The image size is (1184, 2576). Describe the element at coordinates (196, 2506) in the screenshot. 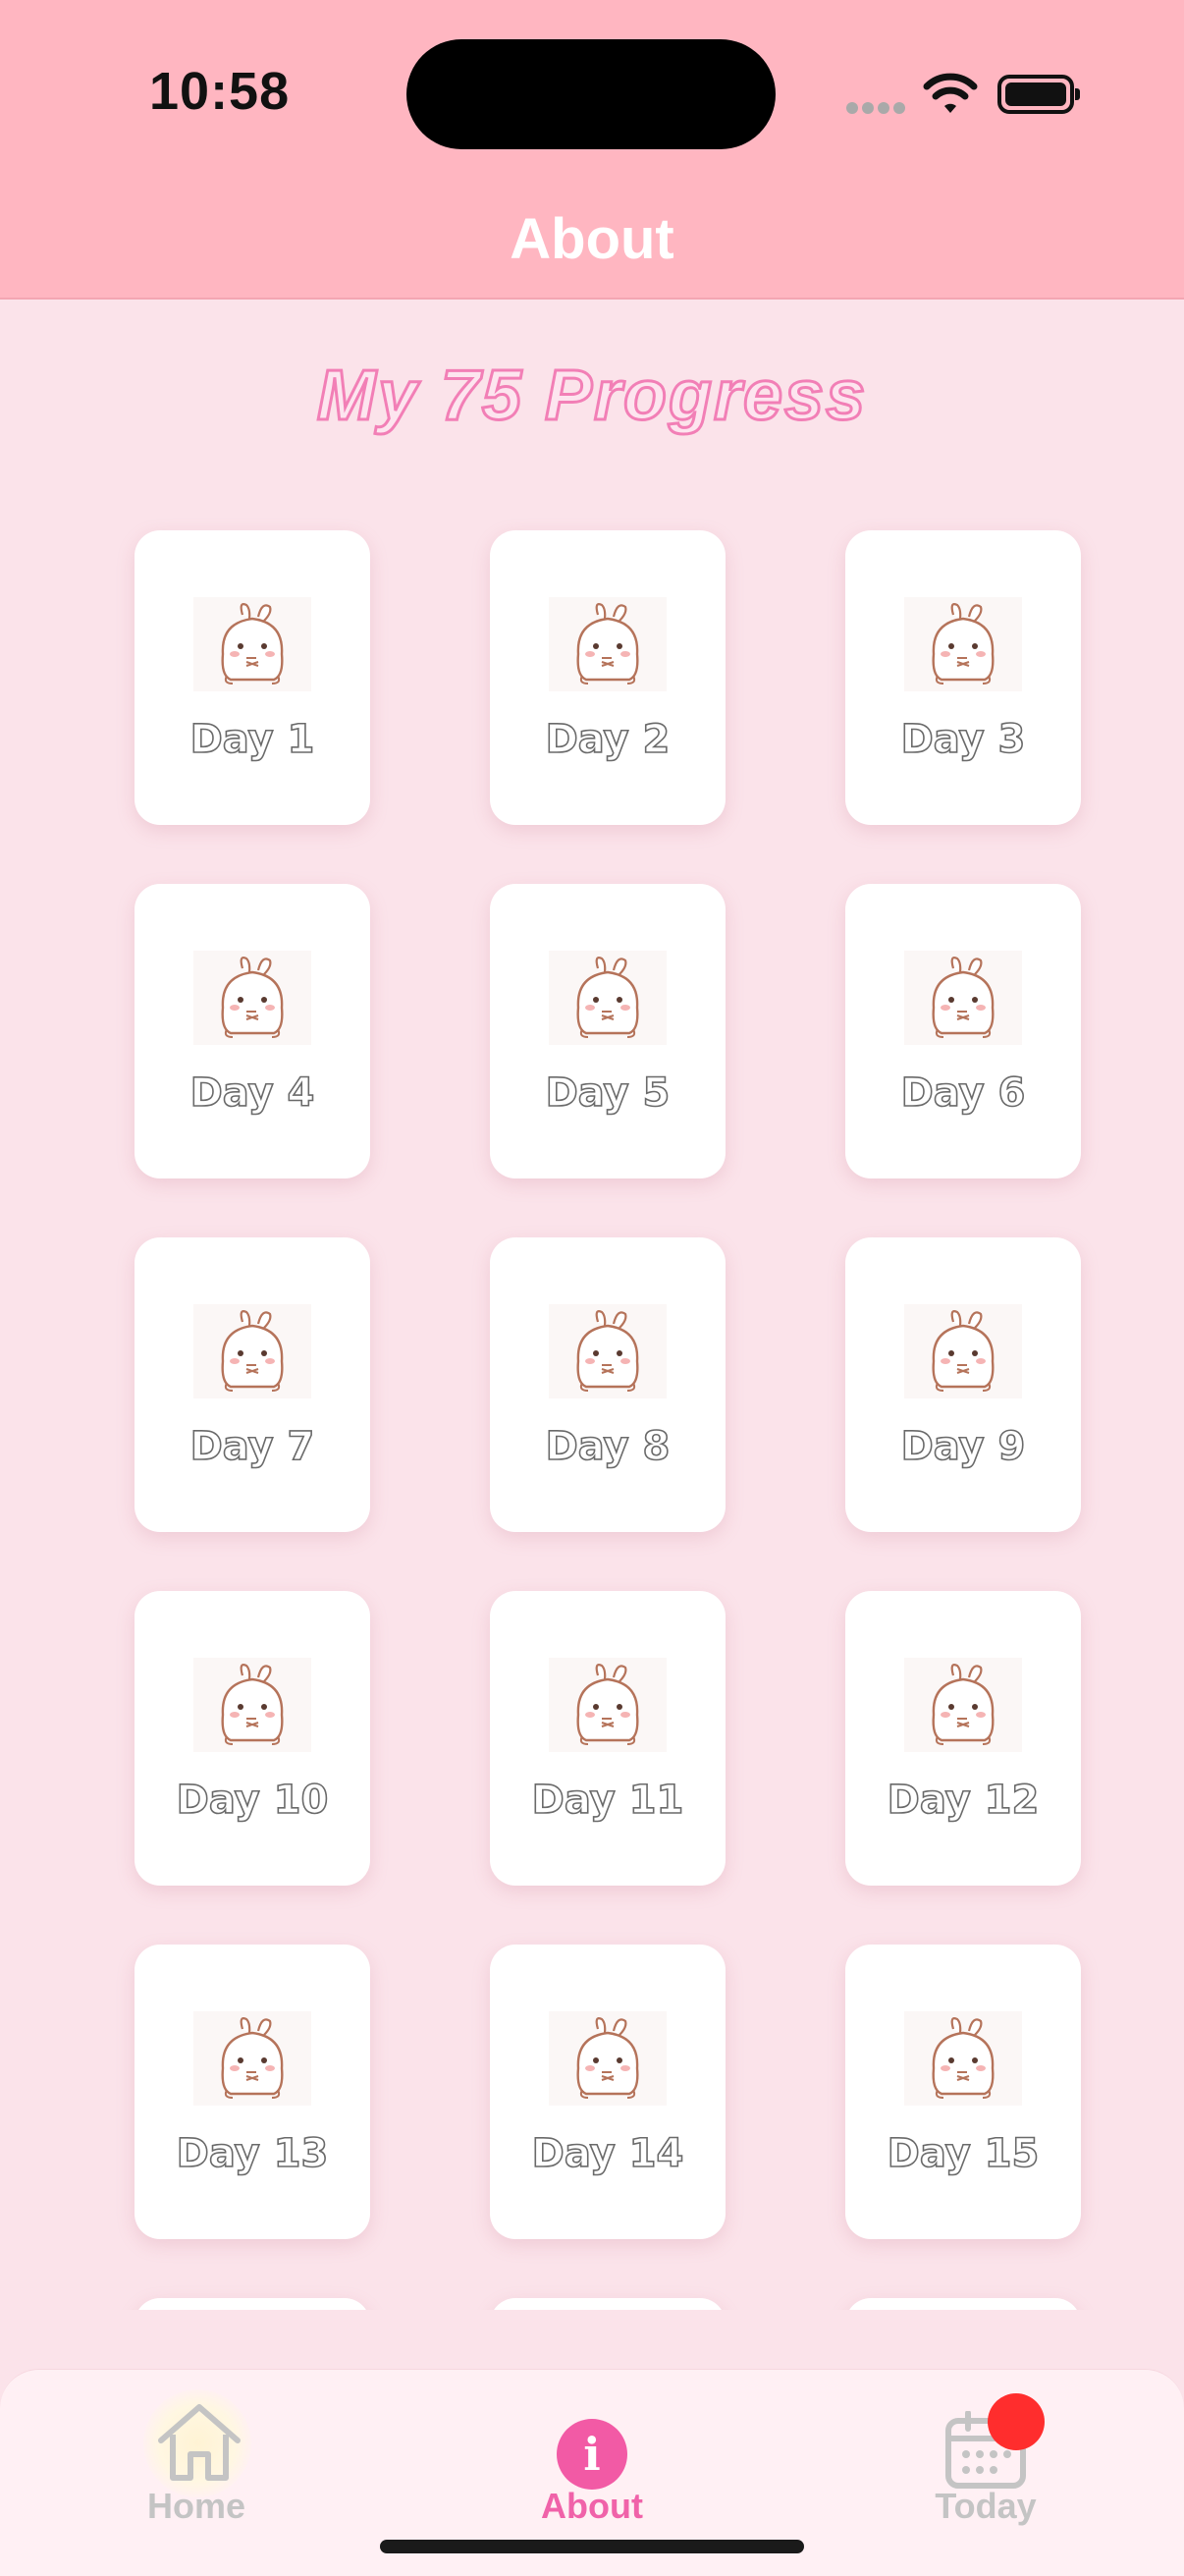

I see `tab-home-label: Home` at that location.